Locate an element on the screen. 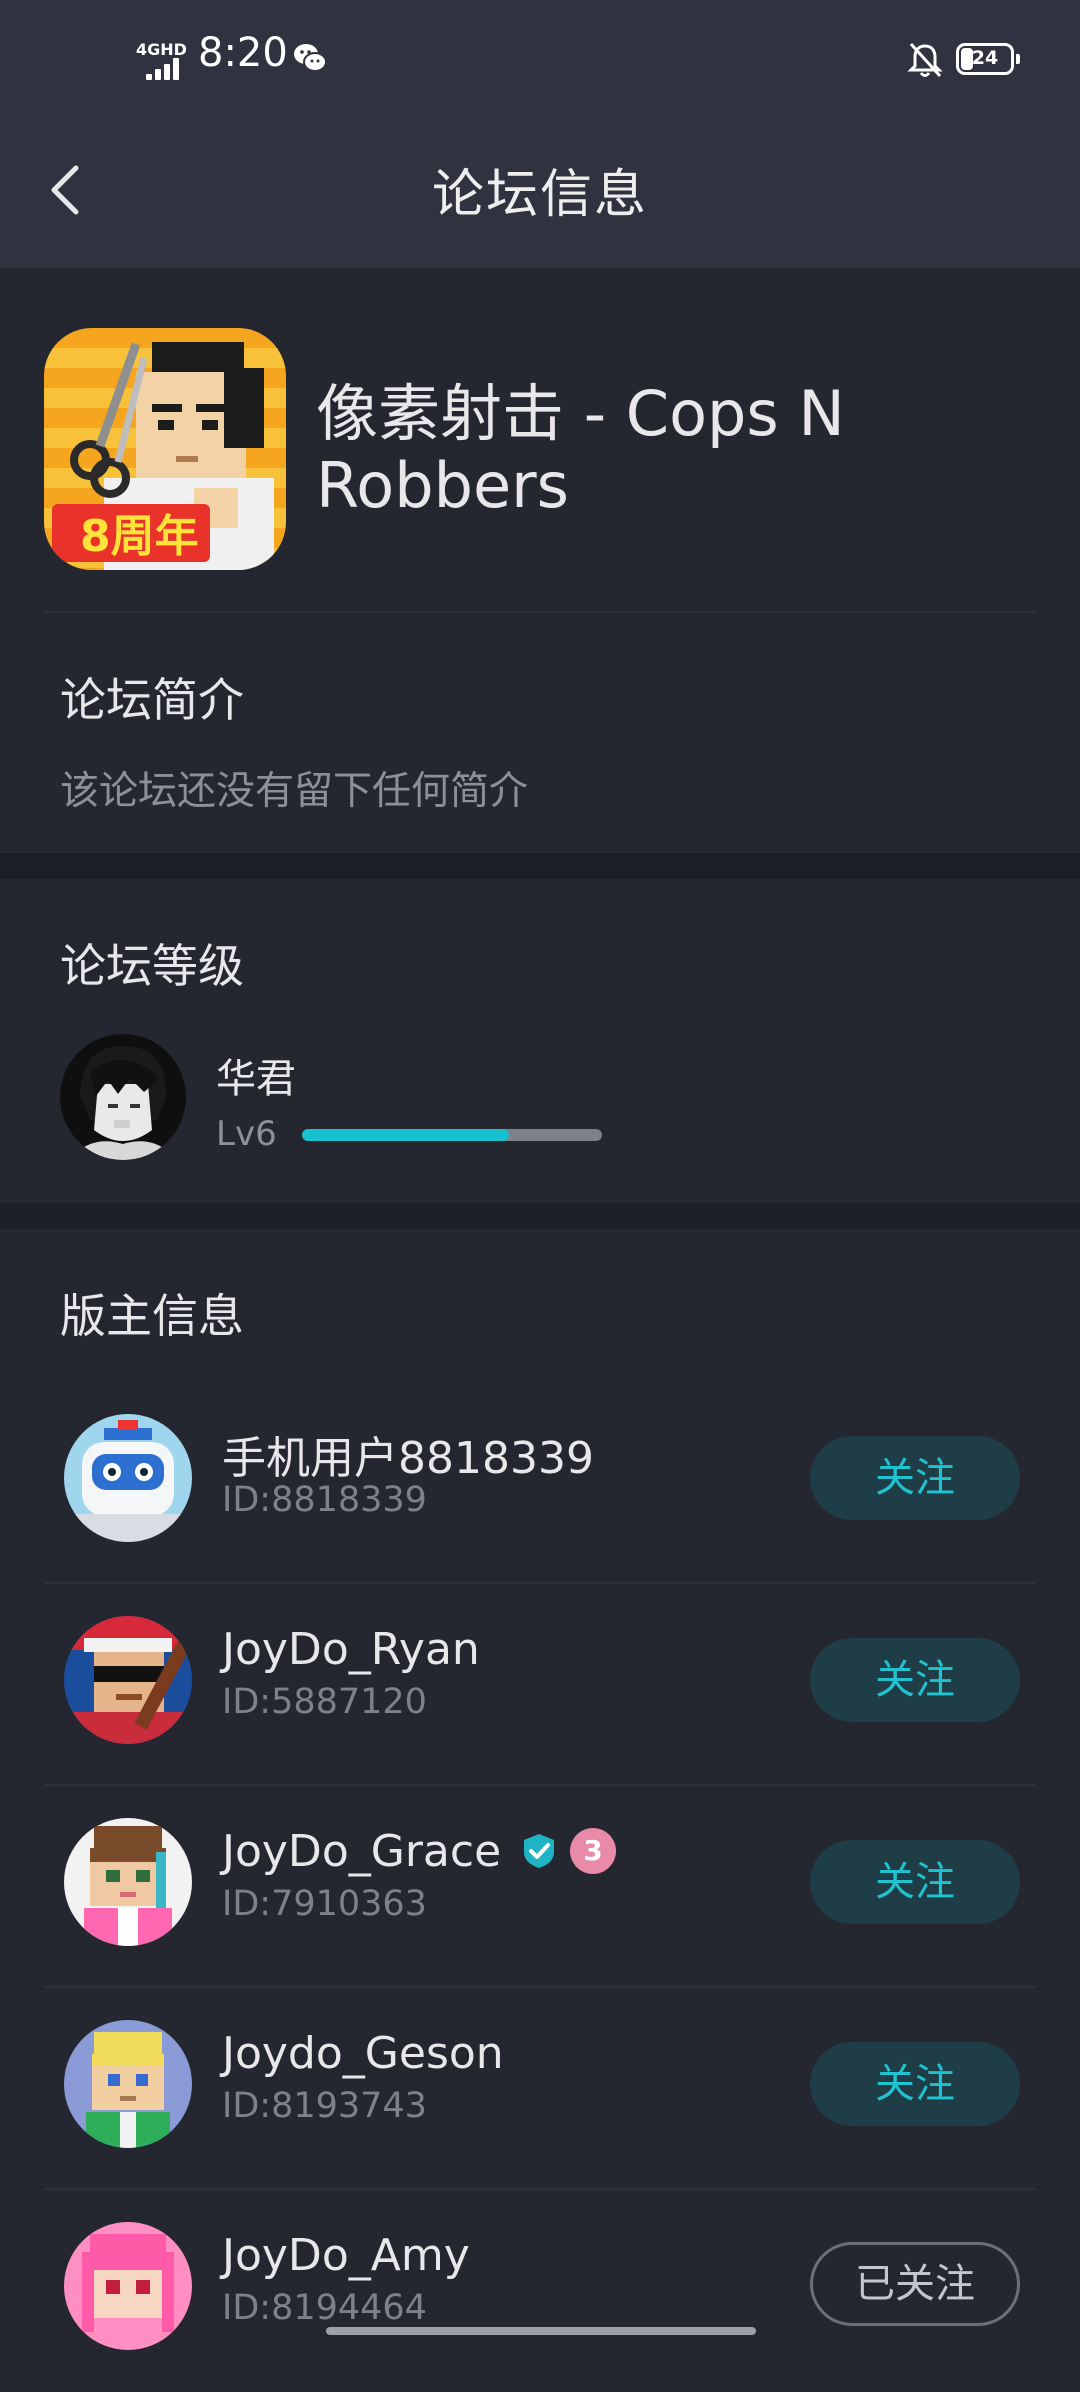 This screenshot has width=1080, height=2392. home-indicator is located at coordinates (541, 2331).